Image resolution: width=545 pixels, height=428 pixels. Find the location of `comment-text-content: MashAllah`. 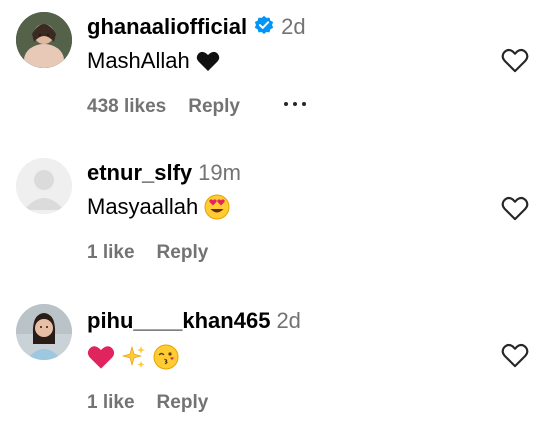

comment-text-content: MashAllah is located at coordinates (138, 60).